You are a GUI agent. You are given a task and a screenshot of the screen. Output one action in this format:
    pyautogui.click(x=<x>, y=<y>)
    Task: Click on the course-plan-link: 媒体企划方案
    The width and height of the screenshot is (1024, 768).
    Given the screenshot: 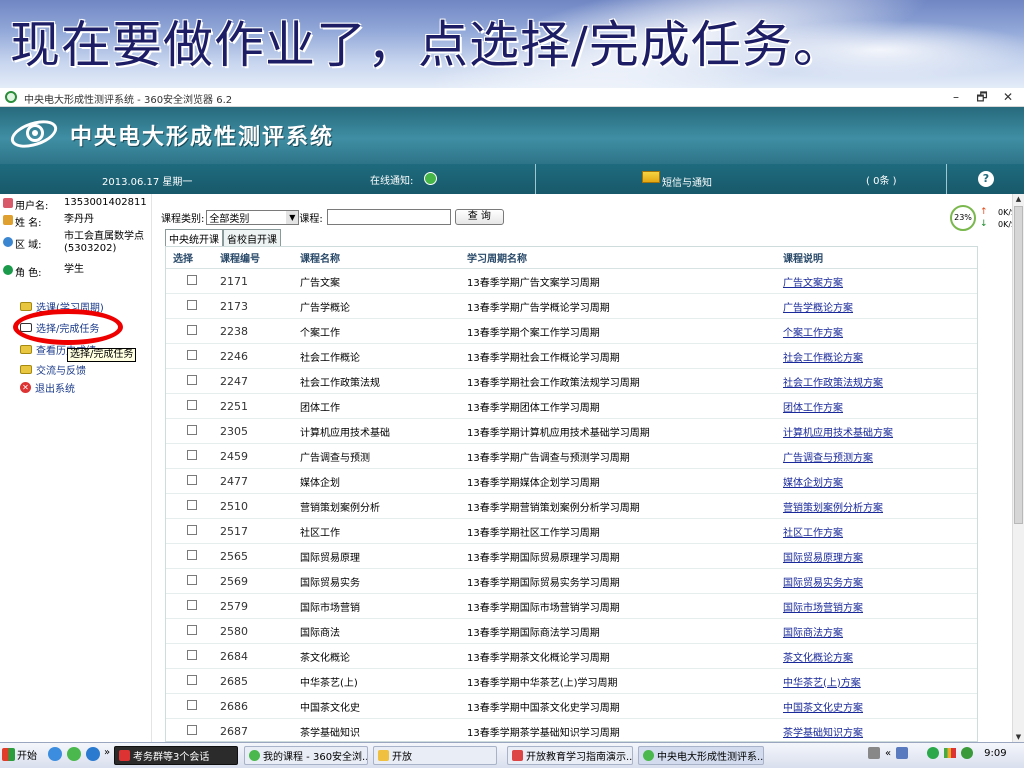 What is the action you would take?
    pyautogui.click(x=813, y=483)
    